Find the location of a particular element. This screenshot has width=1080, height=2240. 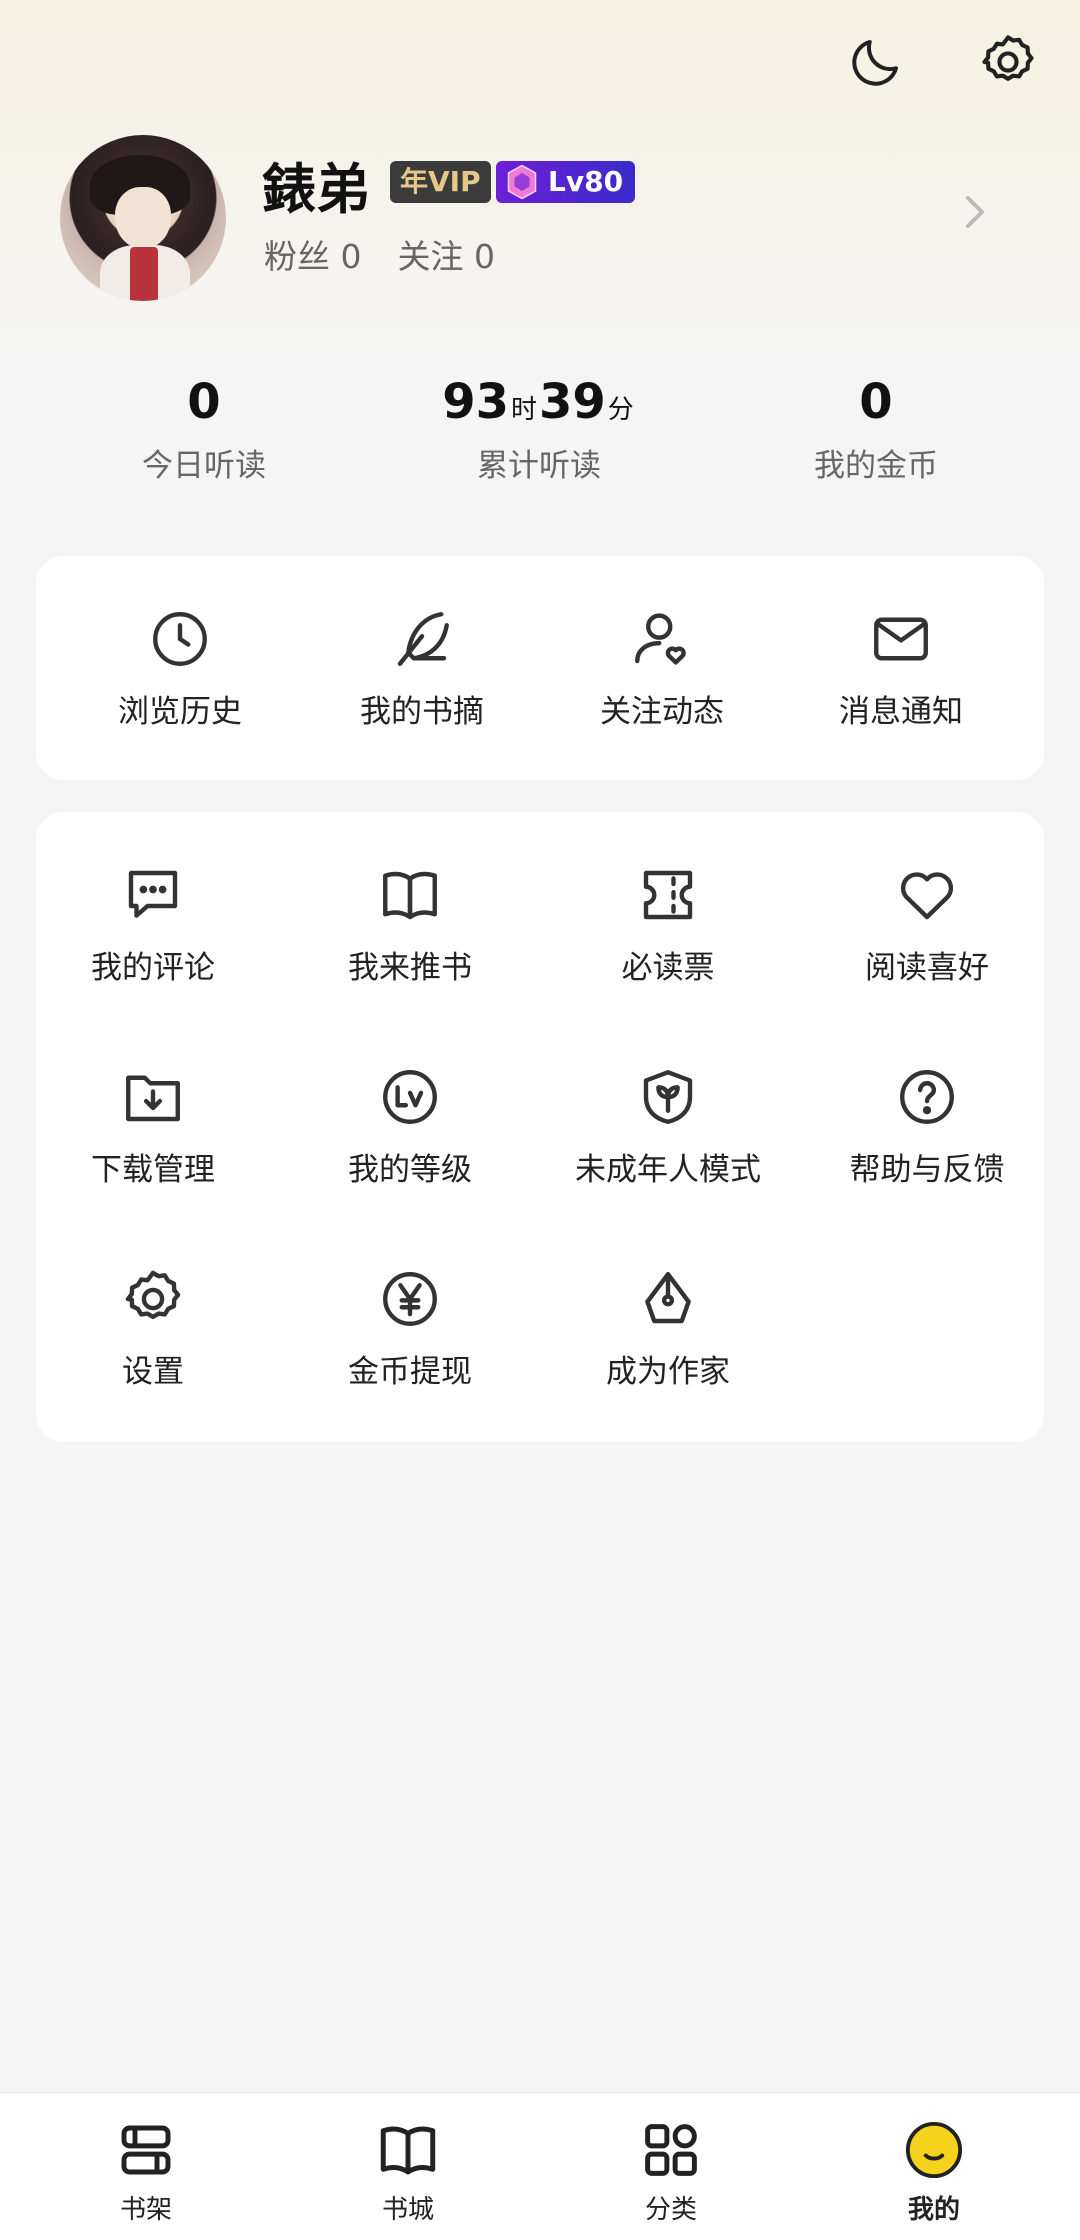

feather-icon is located at coordinates (423, 639).